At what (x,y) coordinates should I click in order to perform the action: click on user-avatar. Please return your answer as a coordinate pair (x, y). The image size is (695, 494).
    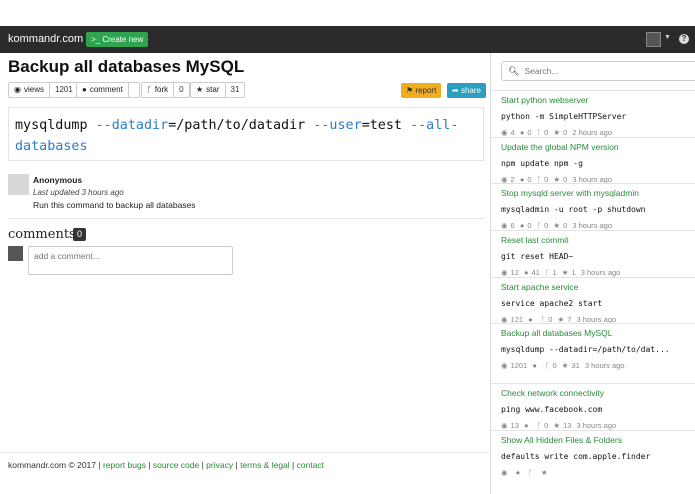
    Looking at the image, I should click on (653, 39).